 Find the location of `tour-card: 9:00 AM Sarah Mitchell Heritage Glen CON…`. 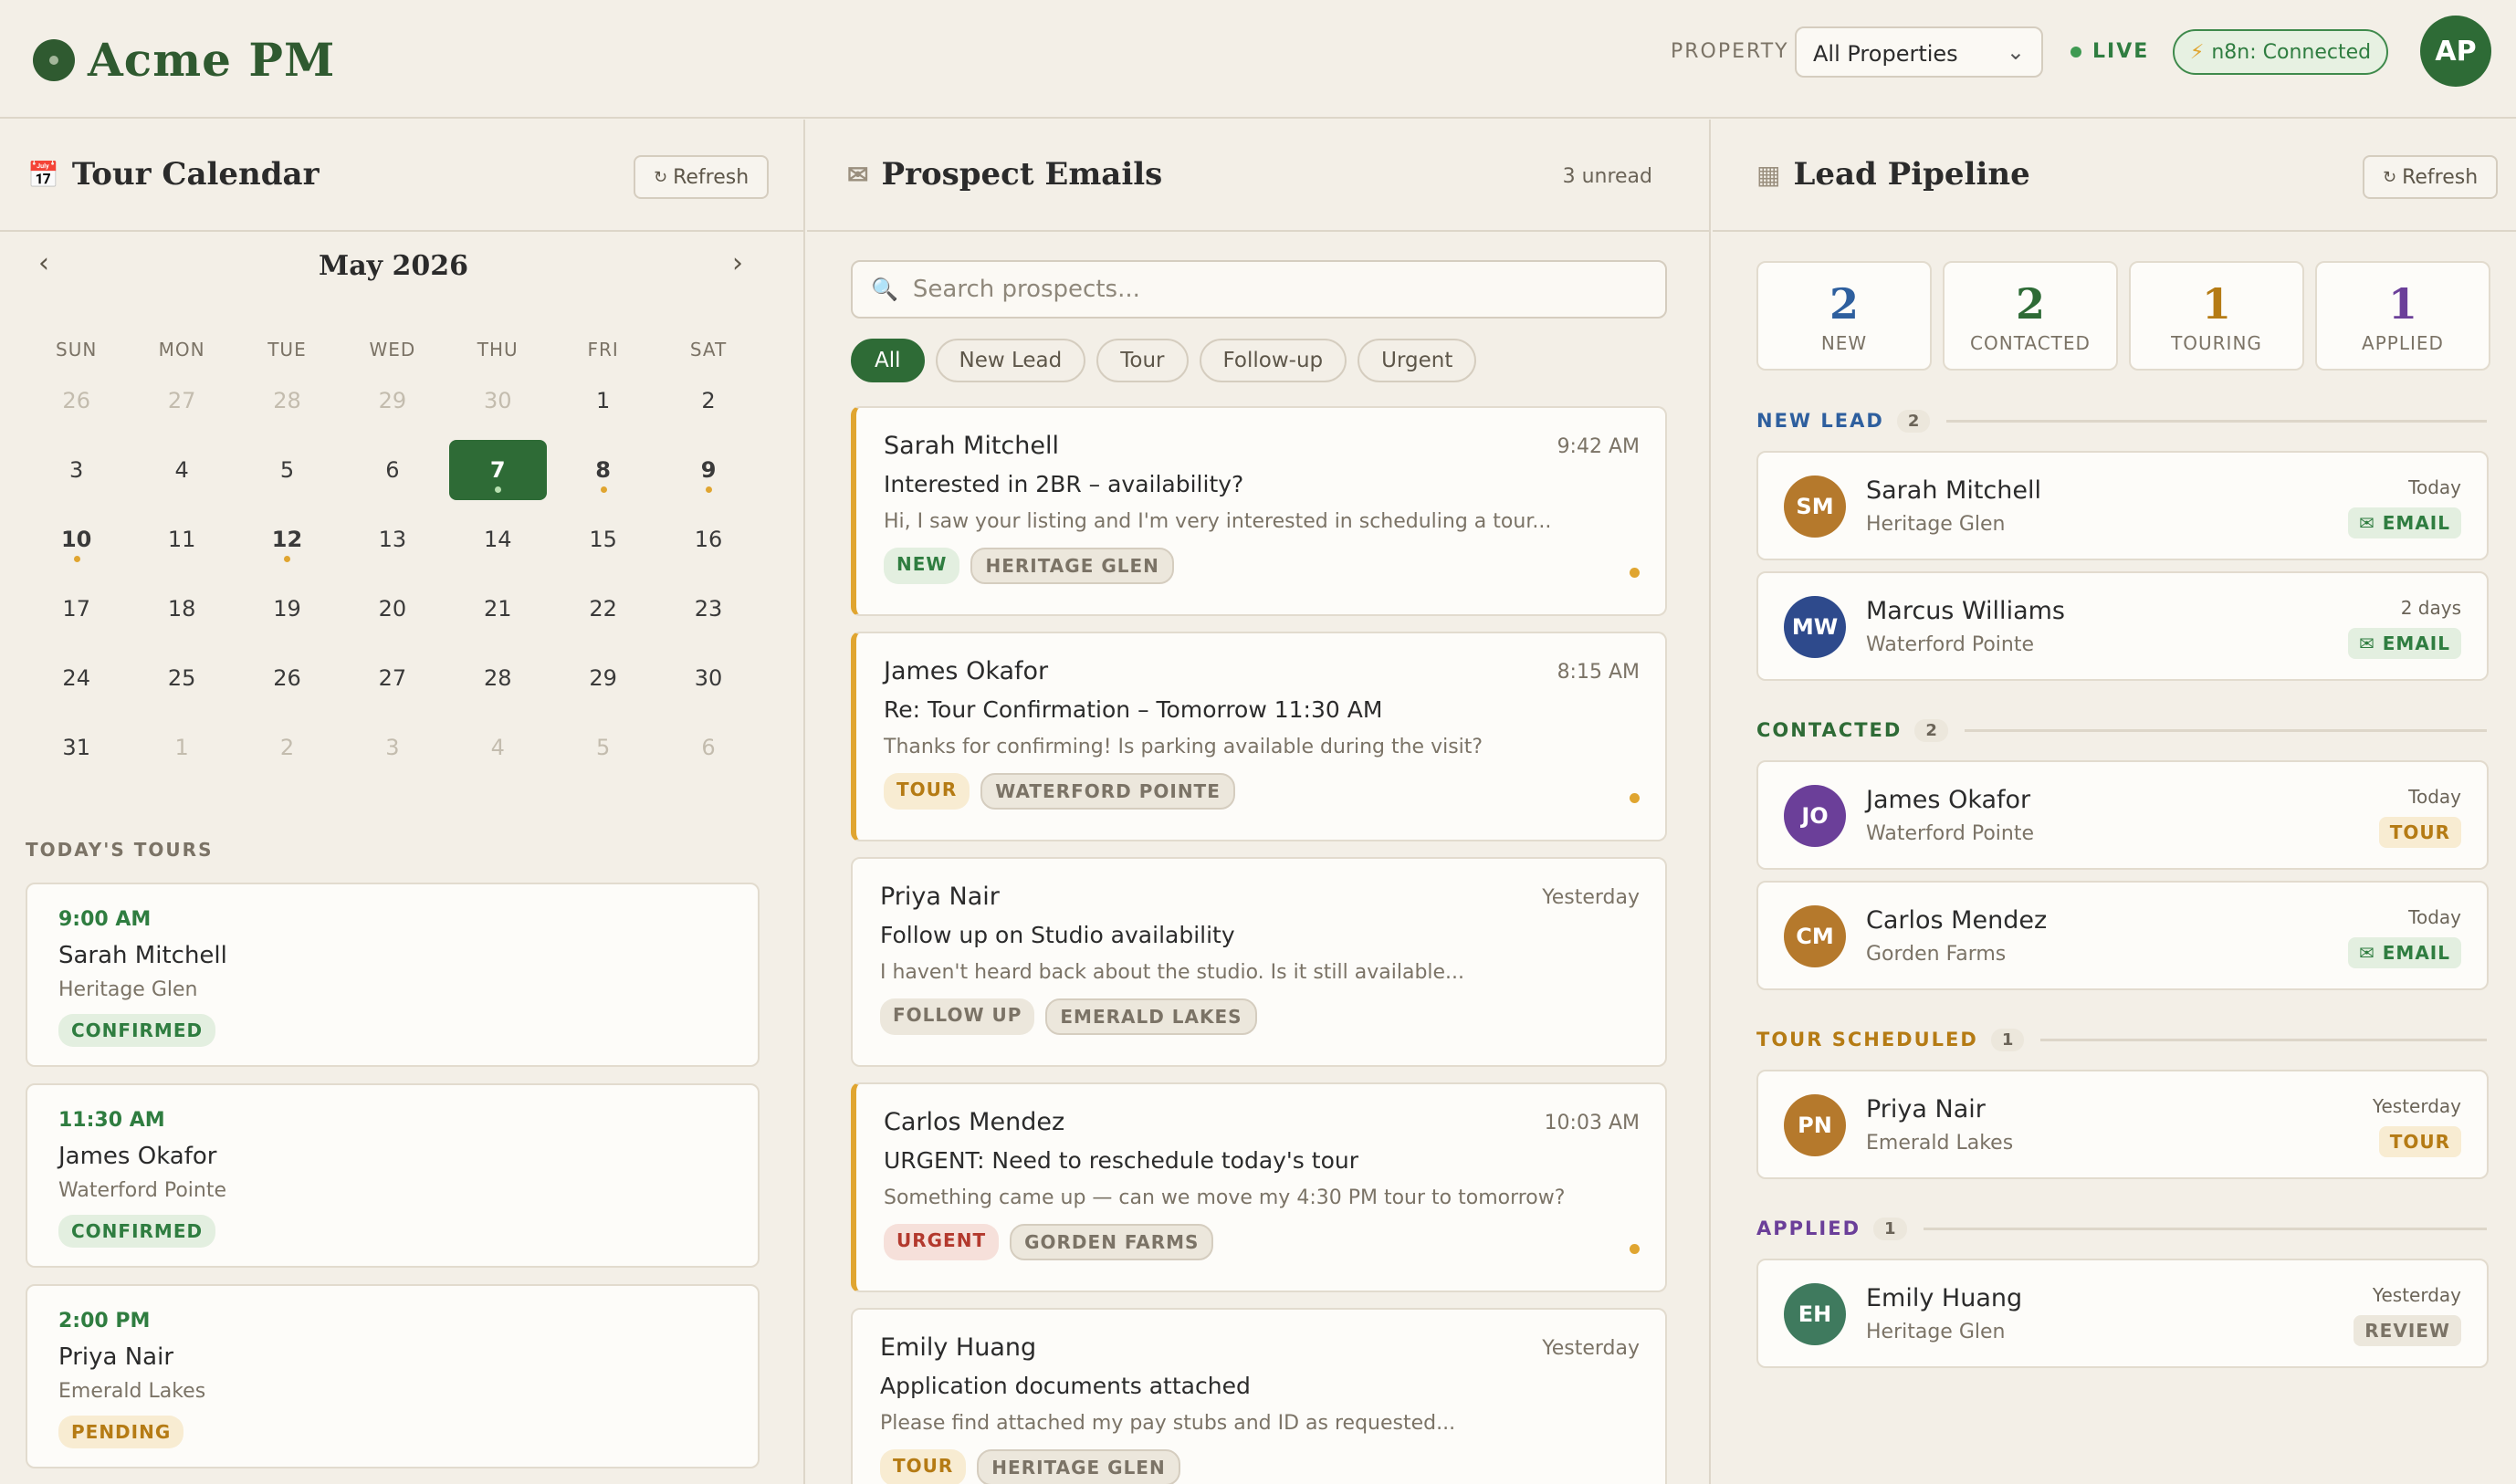

tour-card: 9:00 AM Sarah Mitchell Heritage Glen CON… is located at coordinates (393, 975).